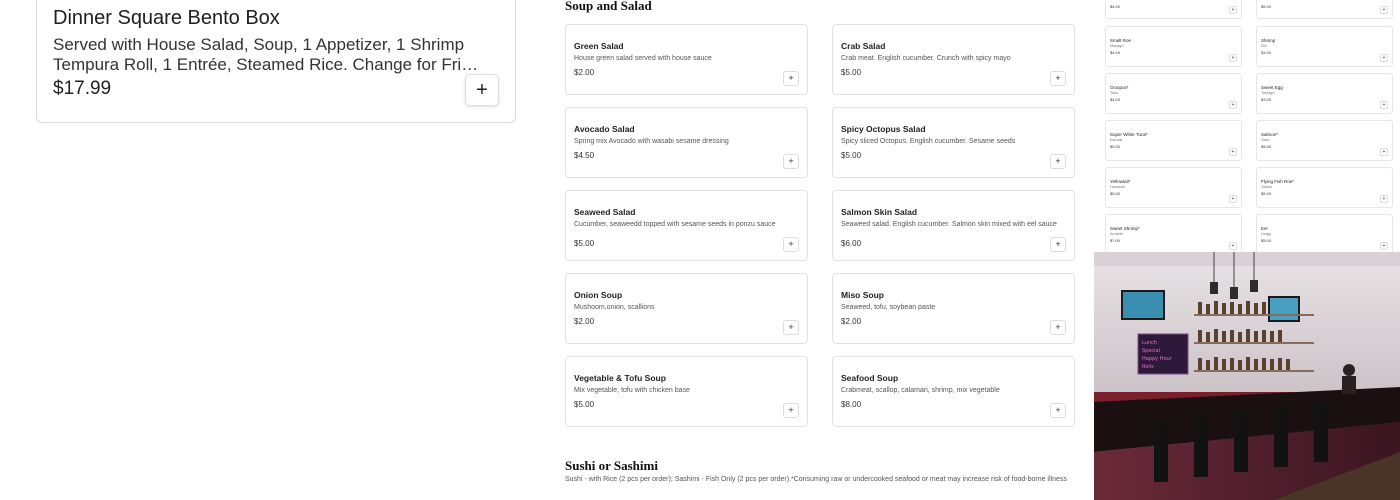  I want to click on tiny-menu-card: Smelt Roe Masago $4.00 +, so click(1173, 46).